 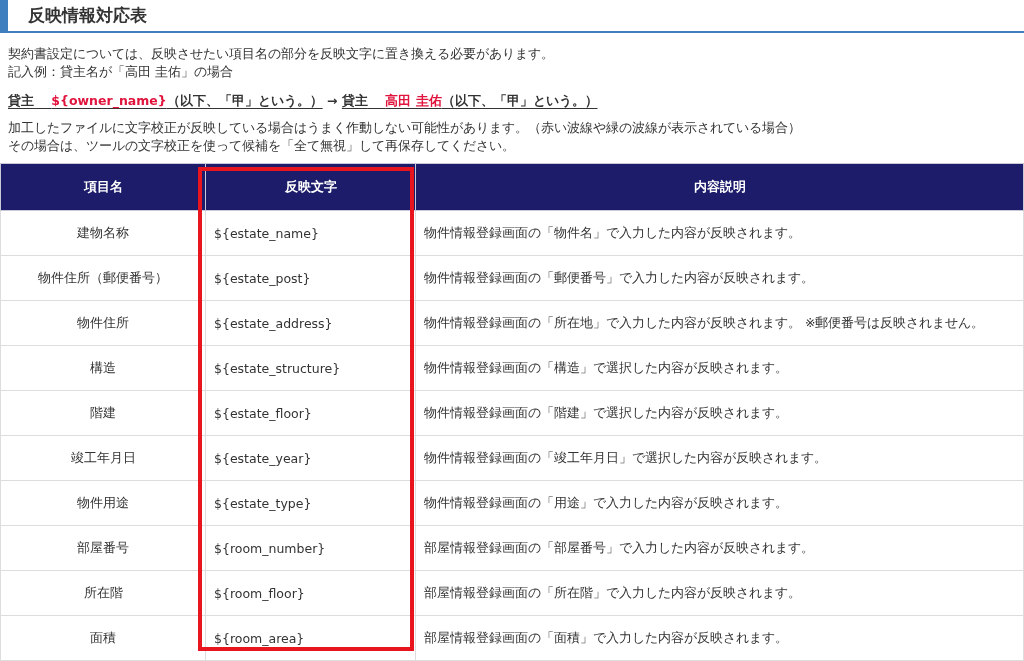 I want to click on table-cell: 物件住所（郵便番号）, so click(x=103, y=278).